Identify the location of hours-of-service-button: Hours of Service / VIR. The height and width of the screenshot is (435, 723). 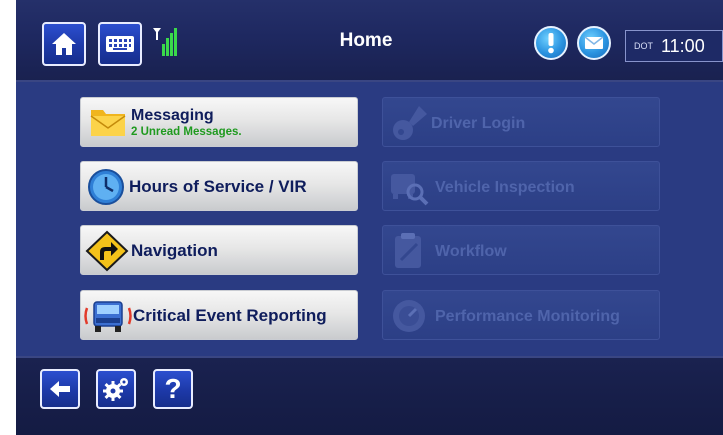
(219, 186).